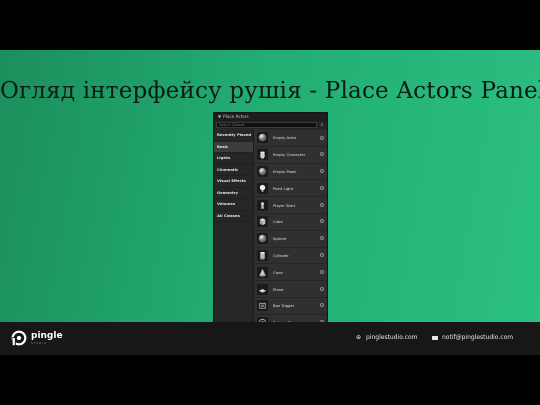  Describe the element at coordinates (233, 216) in the screenshot. I see `category-all-classes: All Classes` at that location.